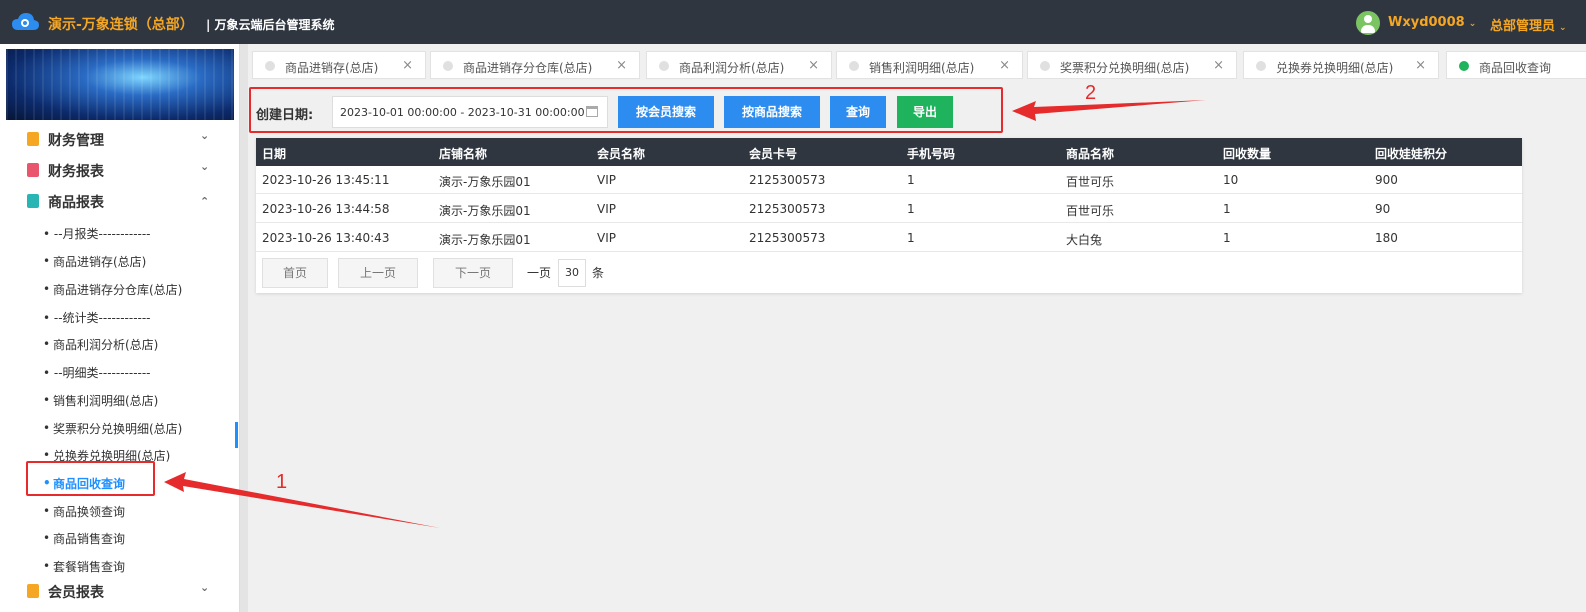 Image resolution: width=1586 pixels, height=612 pixels. Describe the element at coordinates (33, 139) in the screenshot. I see `ledger-icon` at that location.